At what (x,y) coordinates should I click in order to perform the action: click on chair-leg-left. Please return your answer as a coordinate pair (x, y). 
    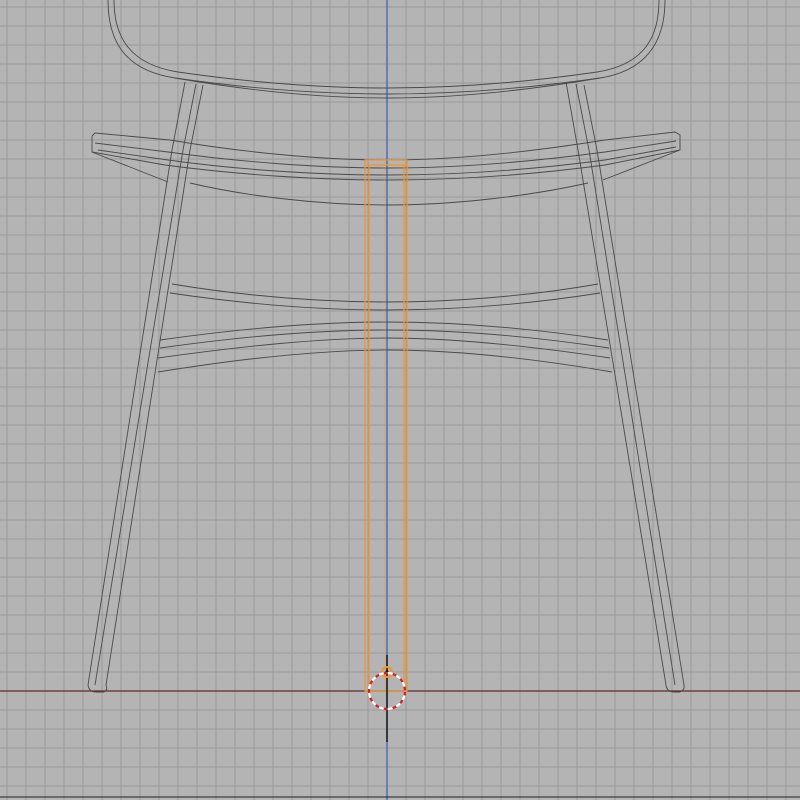
    Looking at the image, I should click on (139, 421).